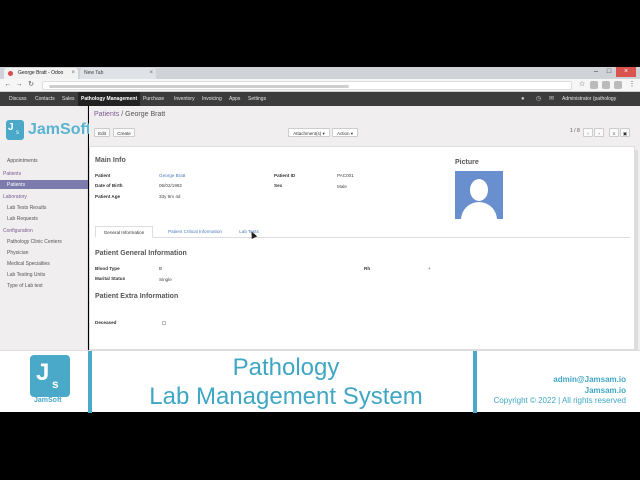 Image resolution: width=640 pixels, height=480 pixels. What do you see at coordinates (102, 132) in the screenshot?
I see `edit-button: Edit` at bounding box center [102, 132].